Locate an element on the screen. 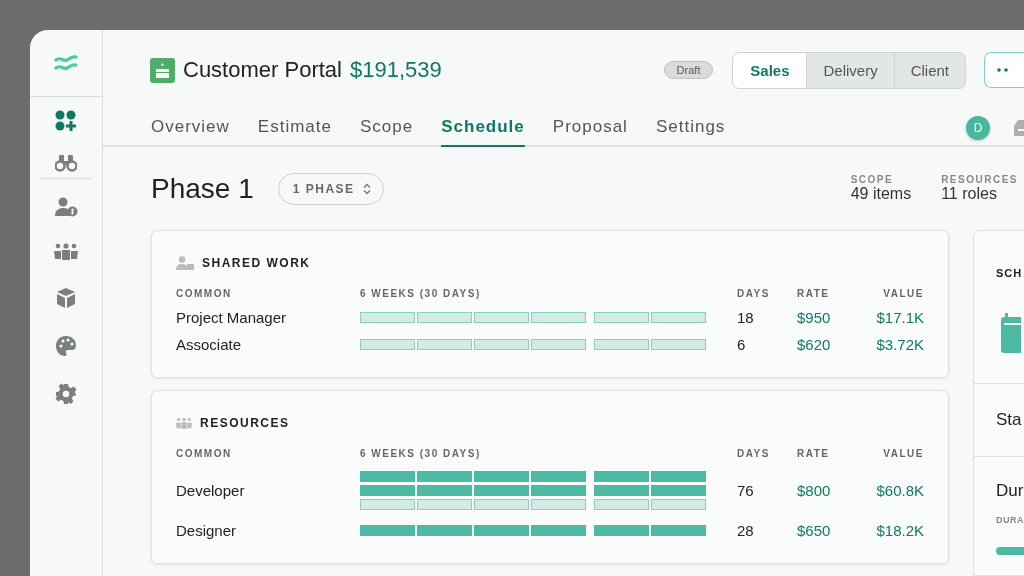  days-cell-text: 18 is located at coordinates (745, 317).